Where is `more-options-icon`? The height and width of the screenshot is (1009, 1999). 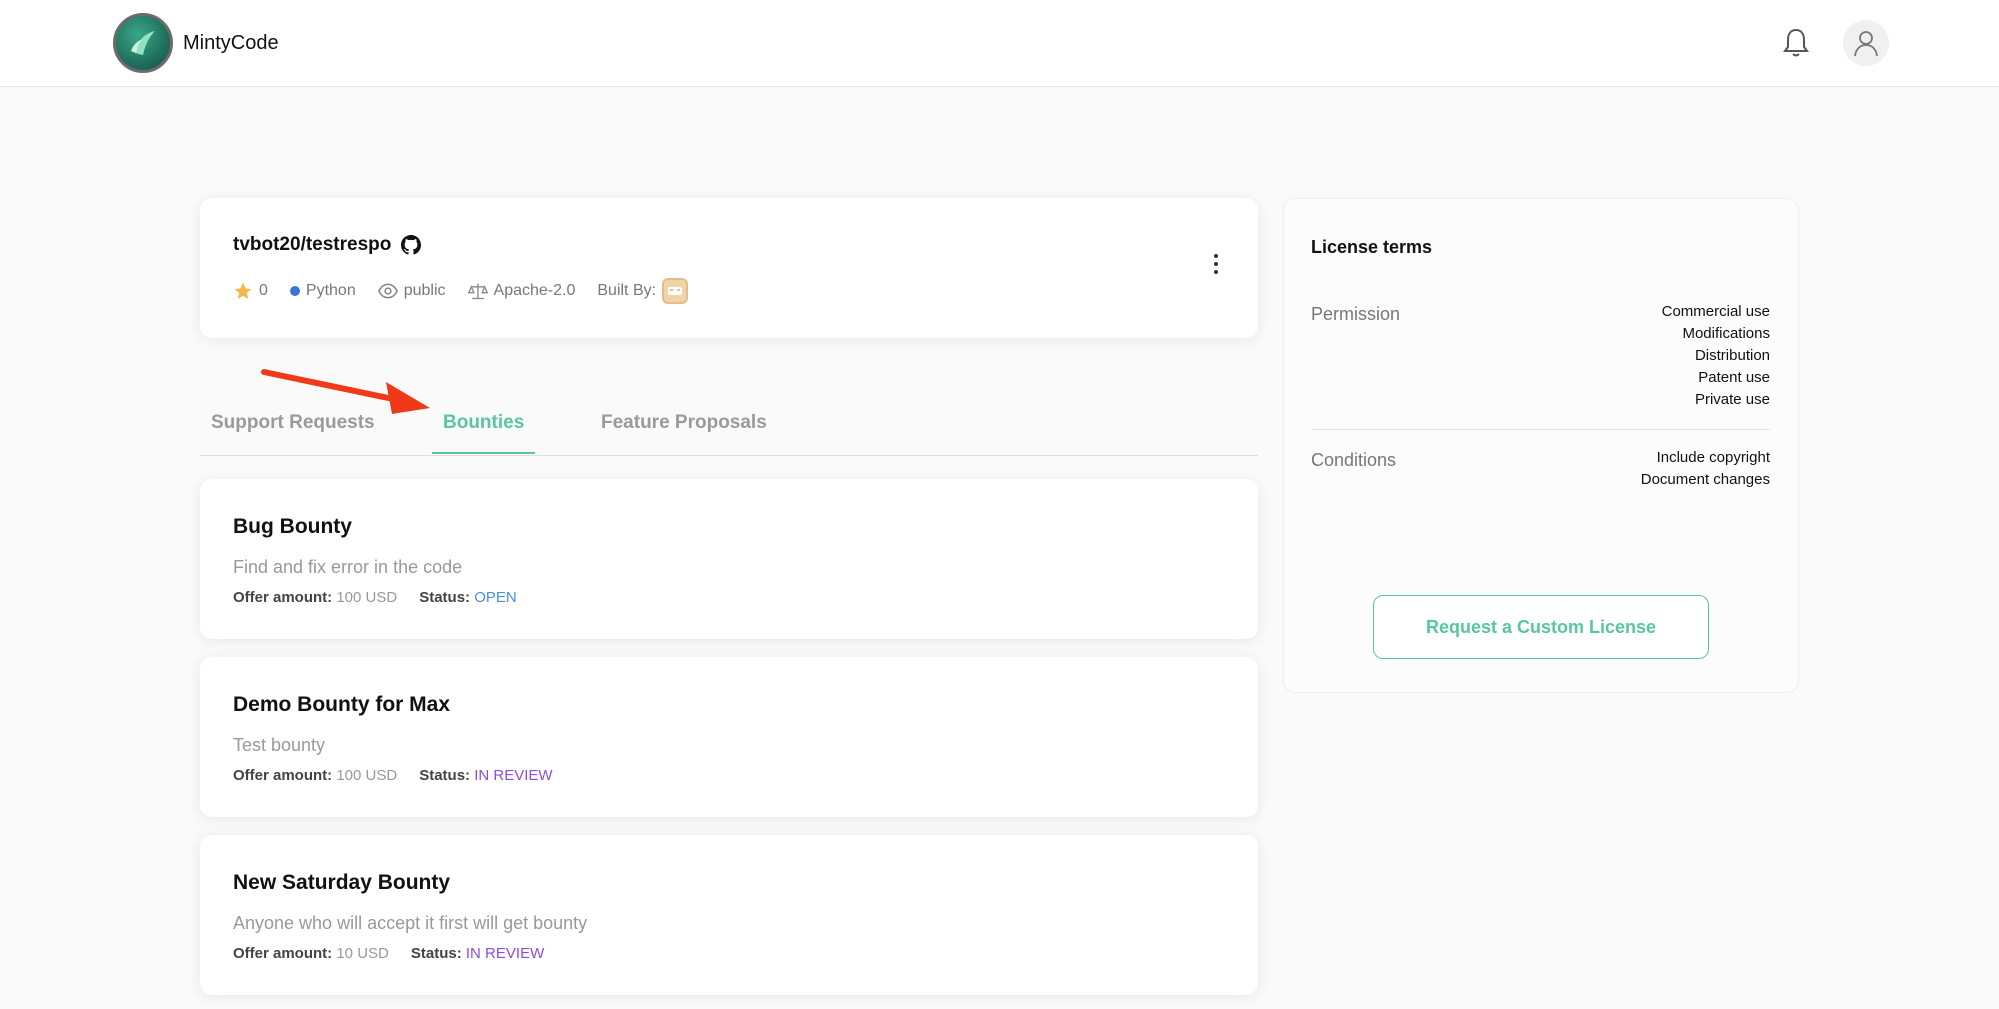
more-options-icon is located at coordinates (1216, 264).